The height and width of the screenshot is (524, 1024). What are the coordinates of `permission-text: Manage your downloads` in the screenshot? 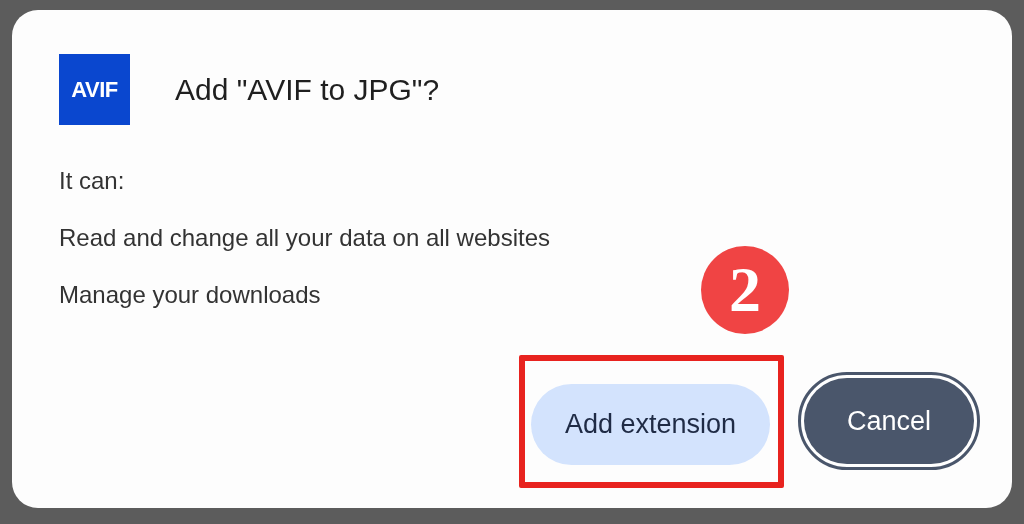 It's located at (190, 295).